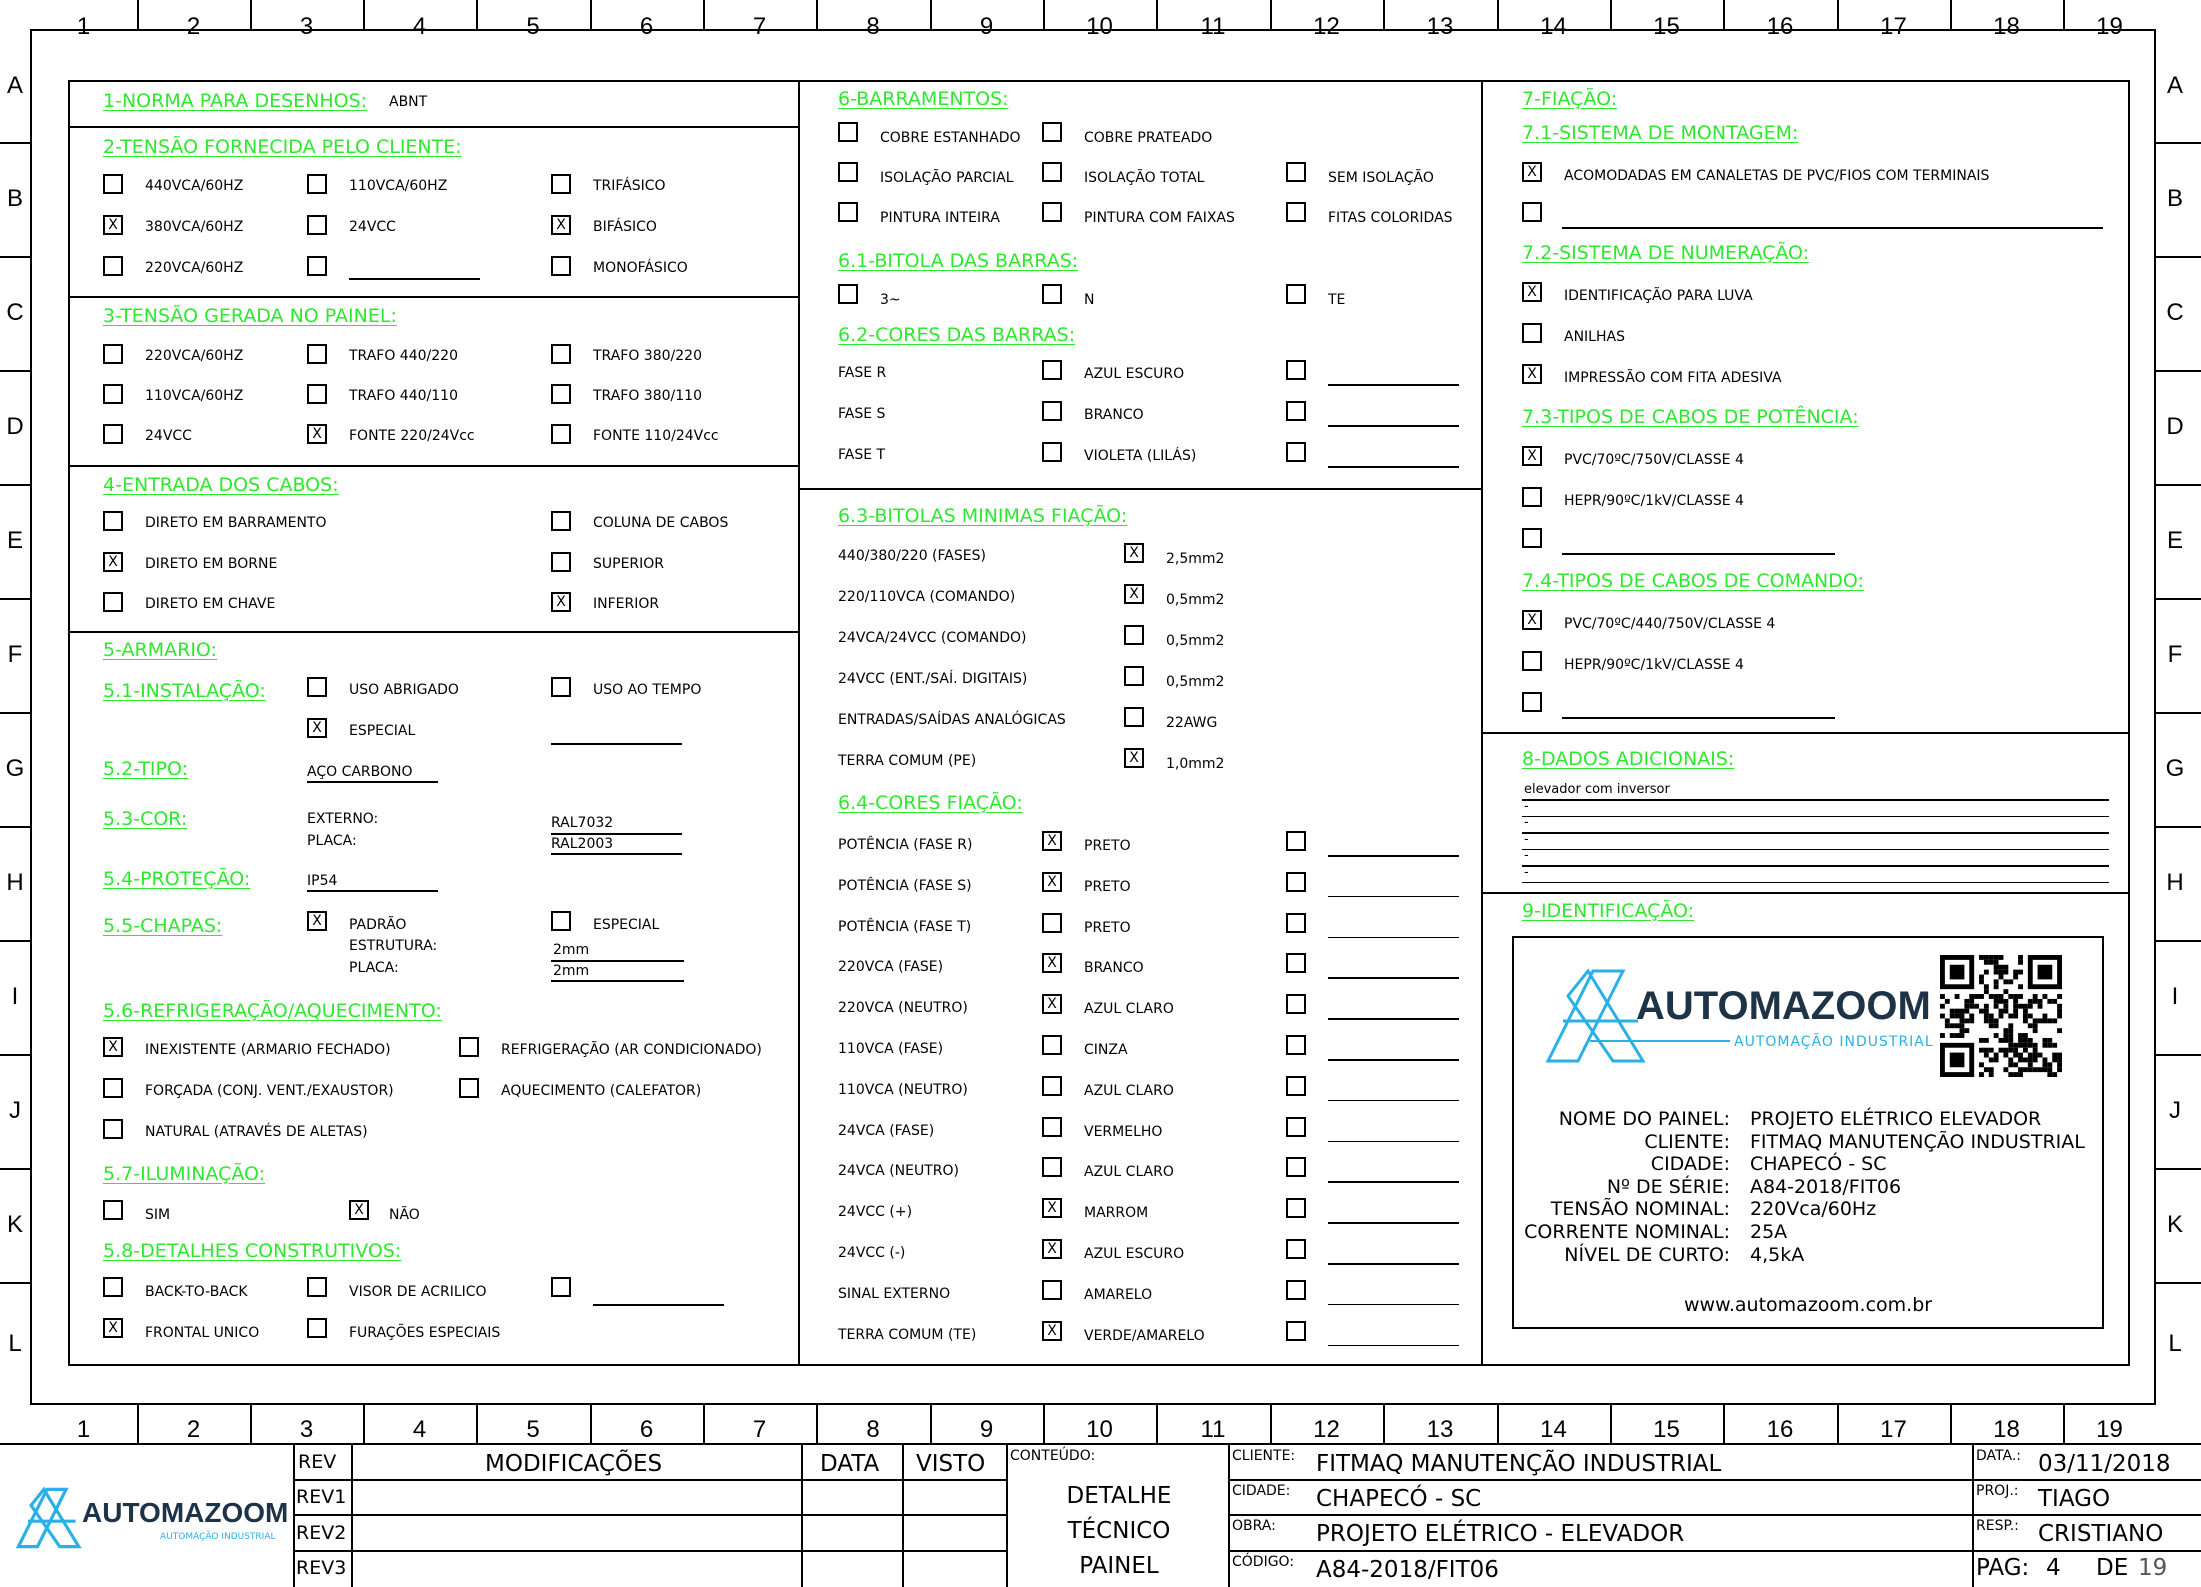 This screenshot has height=1587, width=2201. What do you see at coordinates (317, 728) in the screenshot?
I see `install-checkbox: X` at bounding box center [317, 728].